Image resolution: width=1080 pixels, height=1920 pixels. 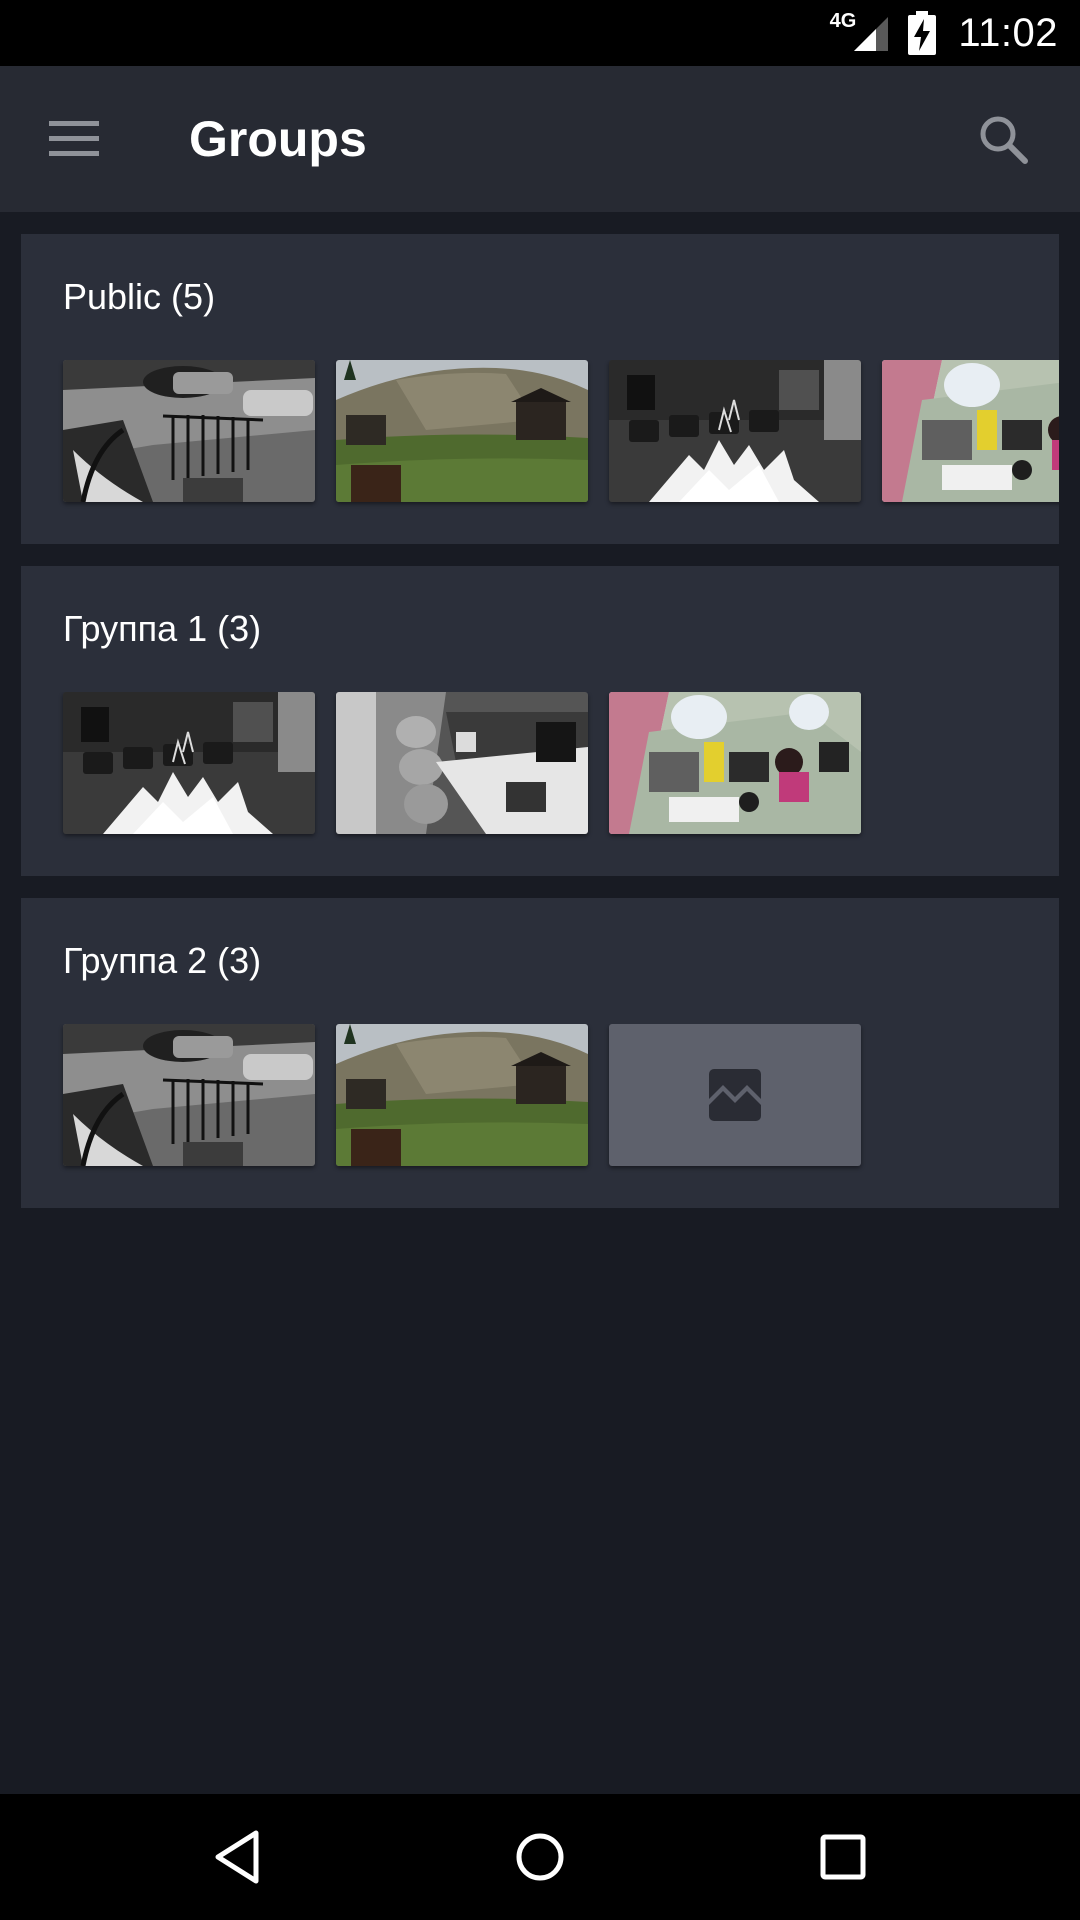 I want to click on status-bar: 4G 11:02, so click(x=540, y=33).